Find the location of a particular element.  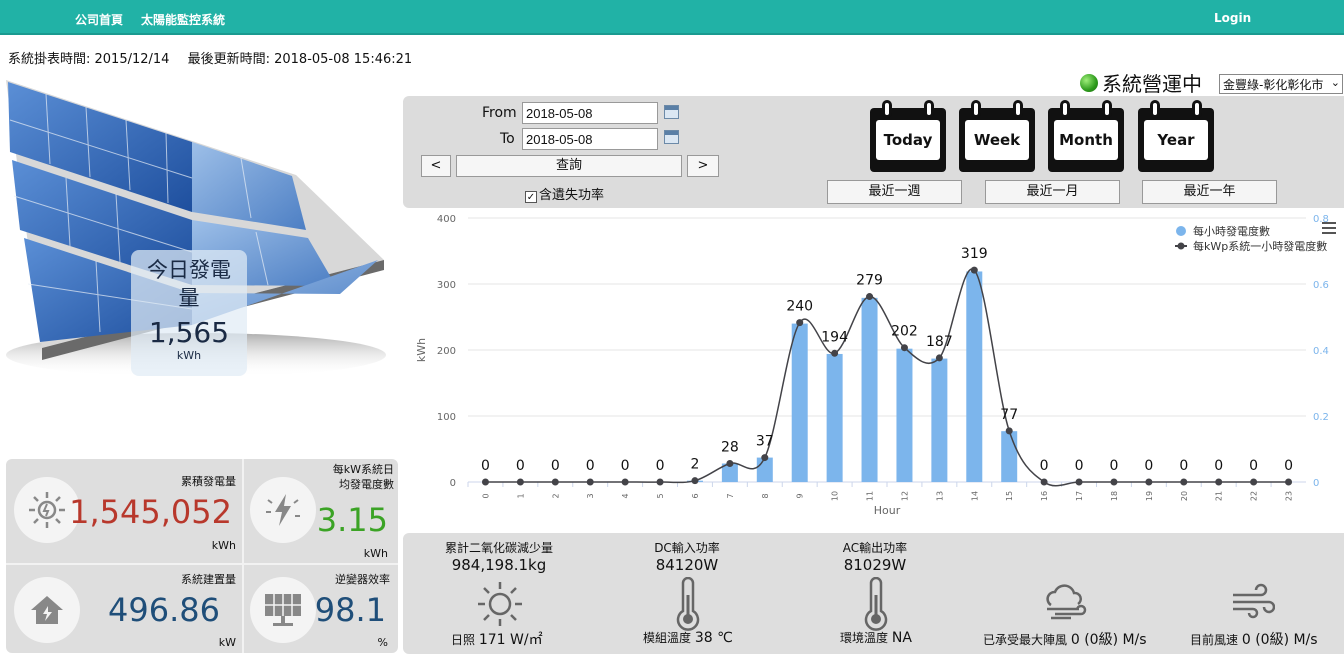

wind-speed-readout: 目前風速 0 (0級) M/s is located at coordinates (1254, 639).